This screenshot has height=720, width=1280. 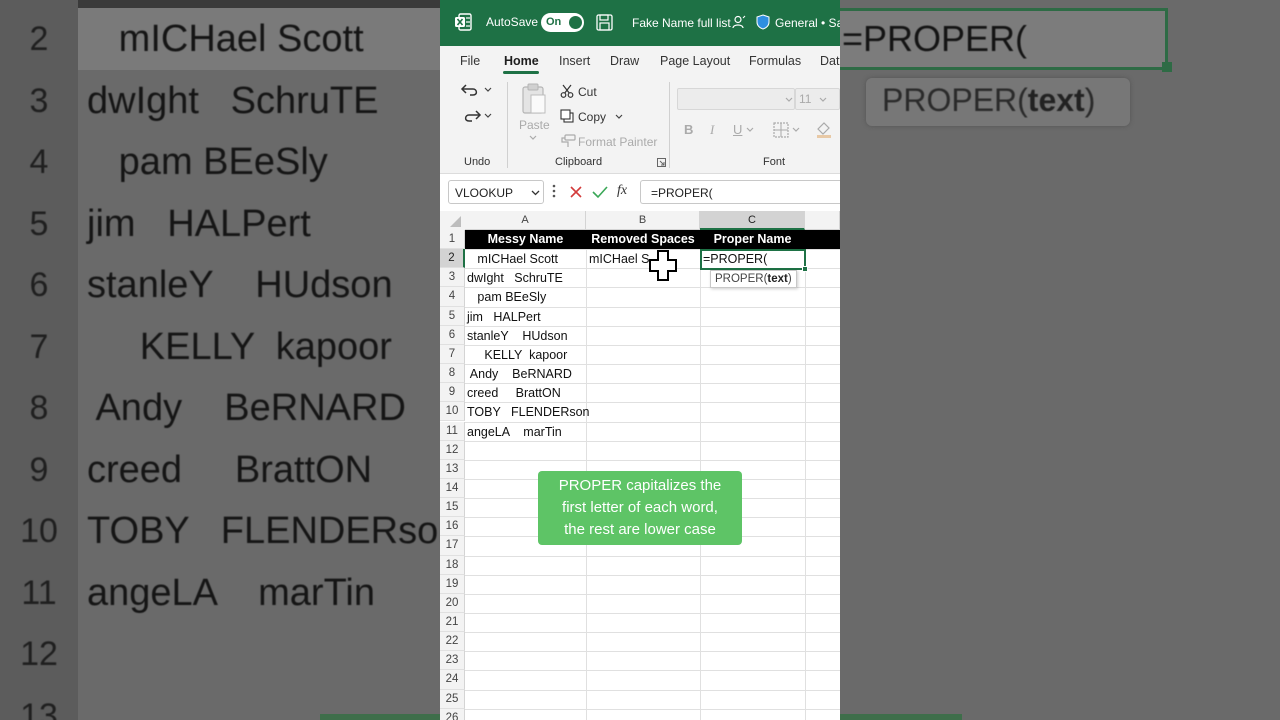 I want to click on scissors-icon, so click(x=567, y=91).